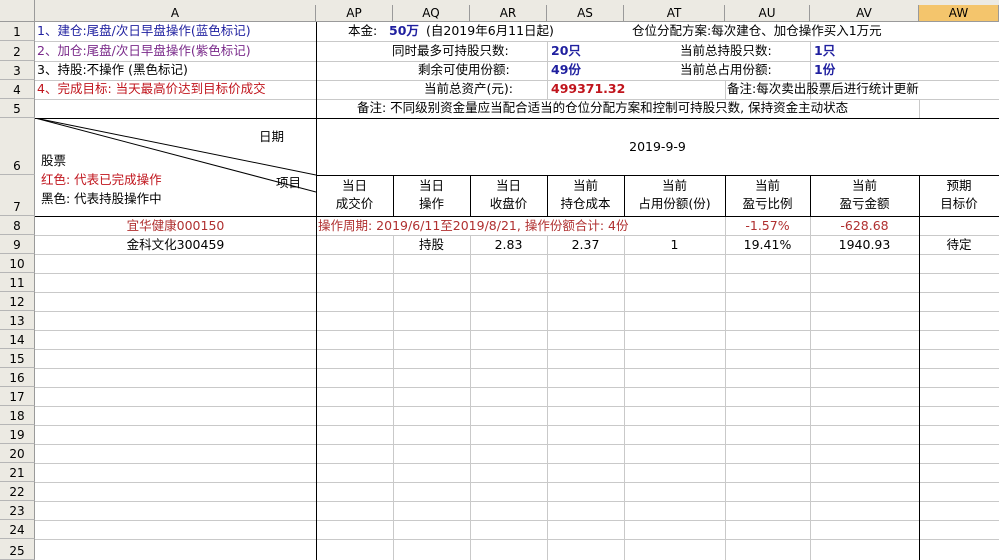 The image size is (999, 560). What do you see at coordinates (508, 13) in the screenshot?
I see `column-header-ar: AR` at bounding box center [508, 13].